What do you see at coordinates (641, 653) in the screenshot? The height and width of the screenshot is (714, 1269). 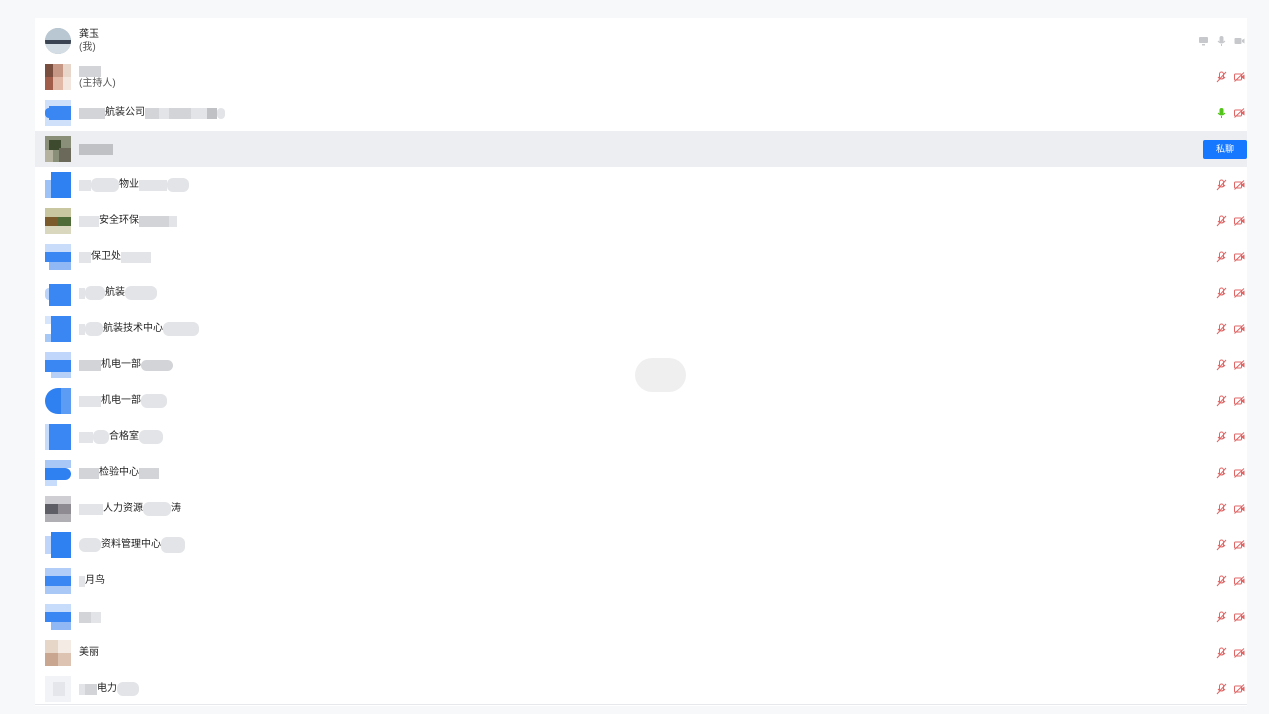 I see `participant-row: 美丽` at bounding box center [641, 653].